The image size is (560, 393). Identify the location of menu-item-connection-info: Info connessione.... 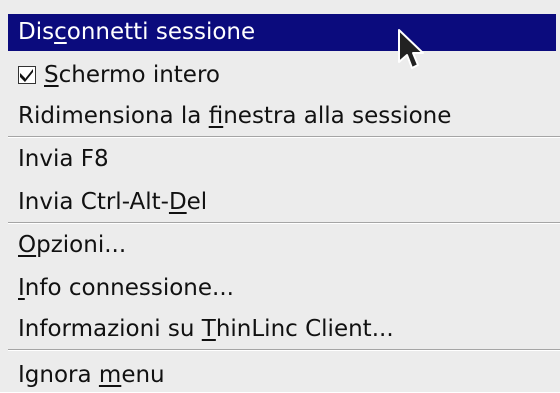
(282, 288).